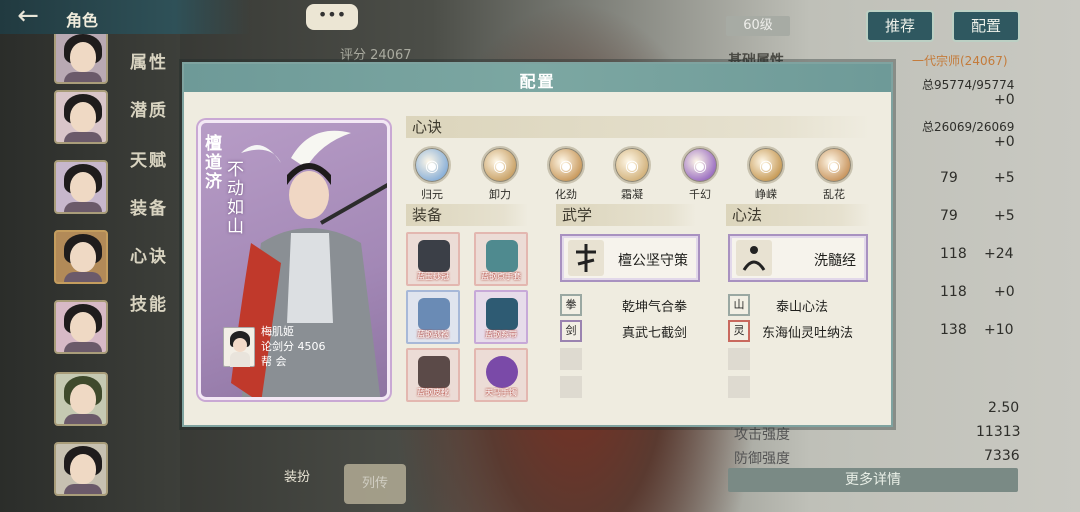  I want to click on mind-skill-label: 峥嵘, so click(766, 194).